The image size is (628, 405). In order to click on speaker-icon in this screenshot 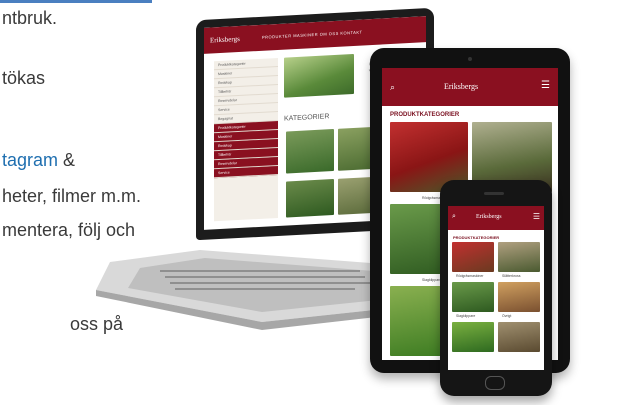, I will do `click(494, 193)`.